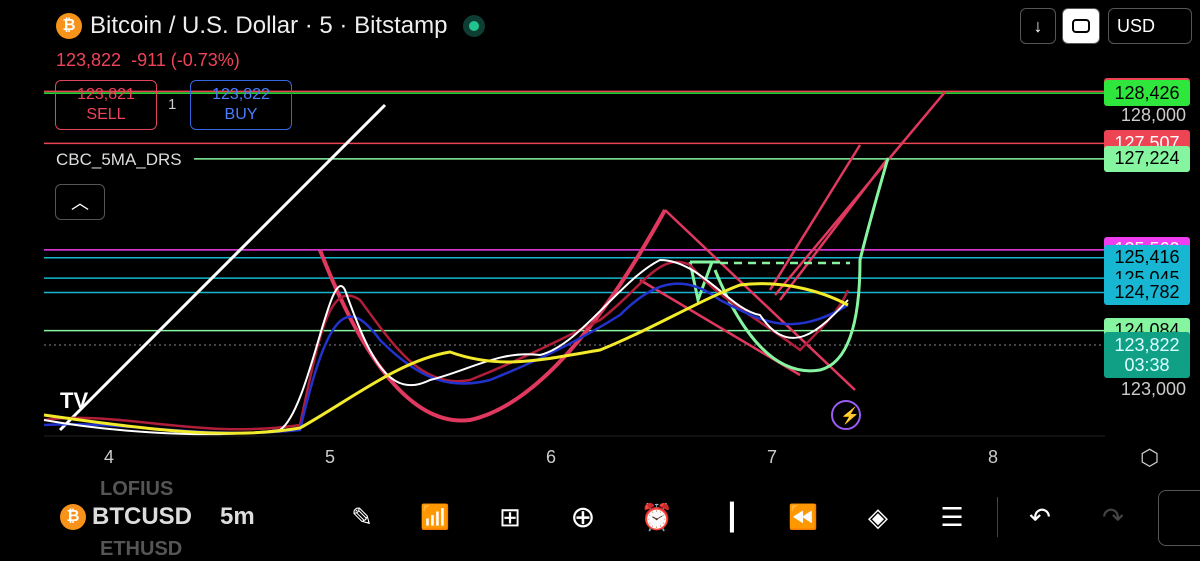  What do you see at coordinates (237, 517) in the screenshot?
I see `interval-button: 5m` at bounding box center [237, 517].